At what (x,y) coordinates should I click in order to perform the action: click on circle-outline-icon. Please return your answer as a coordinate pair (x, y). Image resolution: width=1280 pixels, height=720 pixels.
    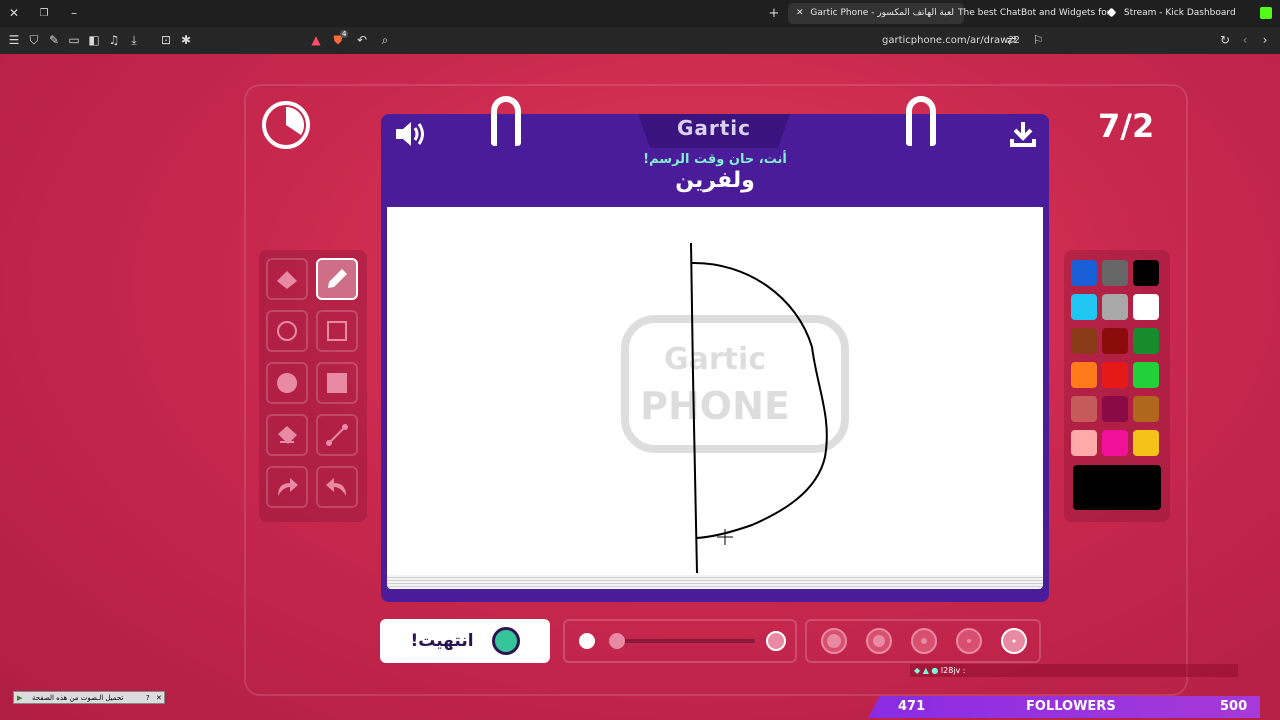
    Looking at the image, I should click on (287, 331).